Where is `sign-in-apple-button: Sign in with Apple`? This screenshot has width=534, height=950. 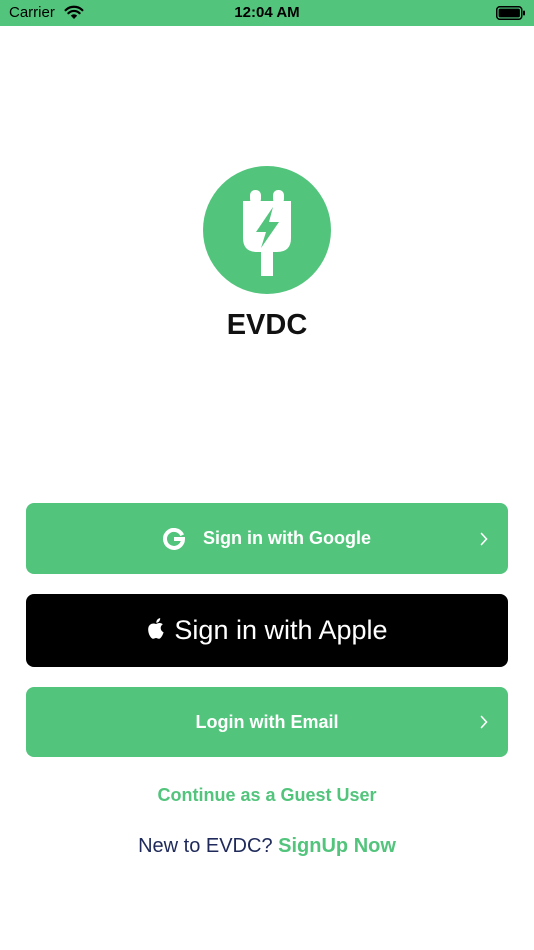
sign-in-apple-button: Sign in with Apple is located at coordinates (267, 630).